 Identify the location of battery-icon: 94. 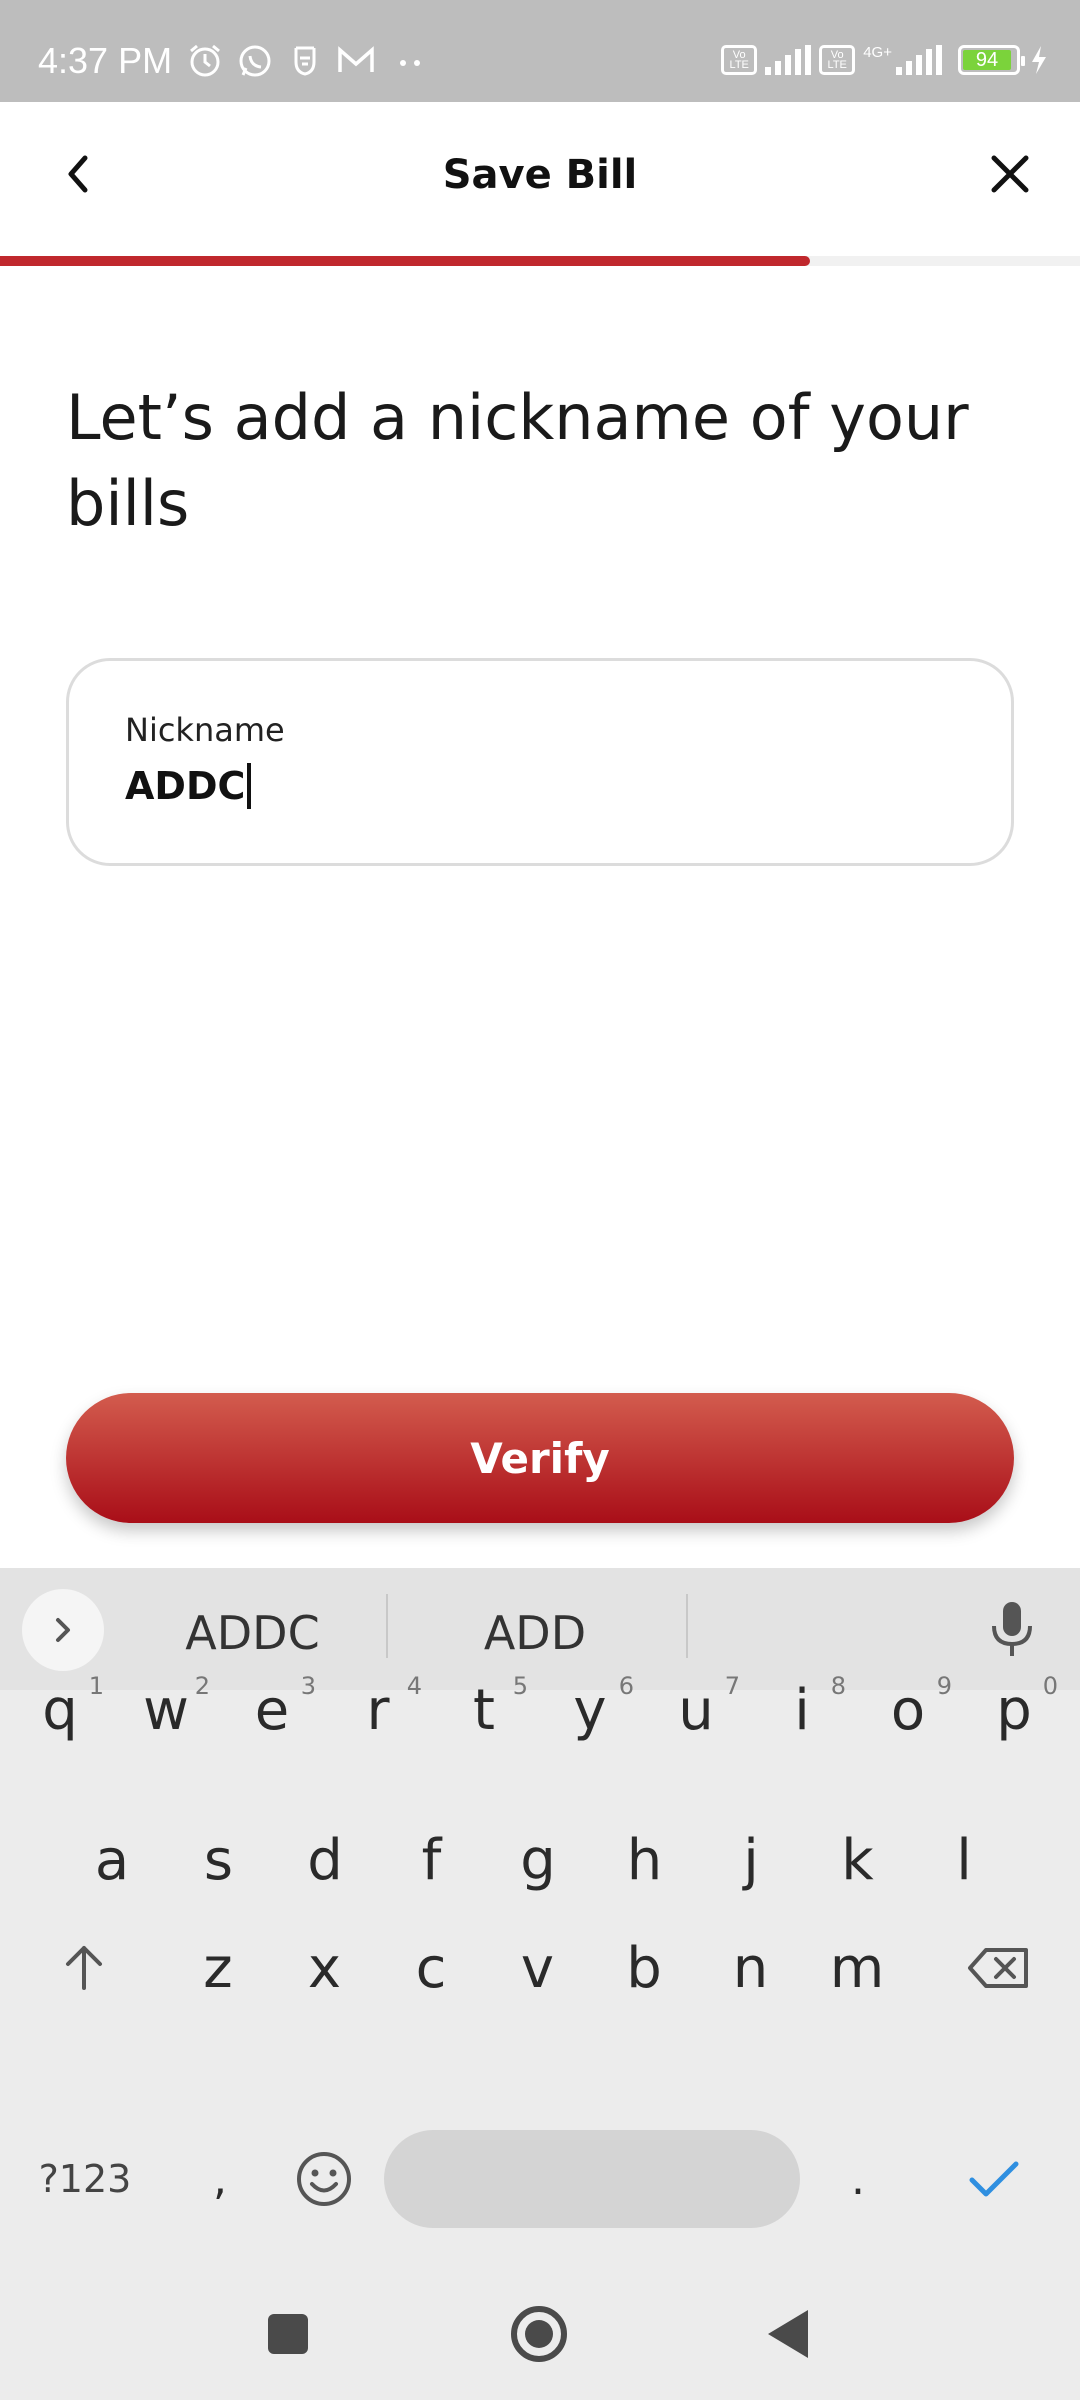
(991, 60).